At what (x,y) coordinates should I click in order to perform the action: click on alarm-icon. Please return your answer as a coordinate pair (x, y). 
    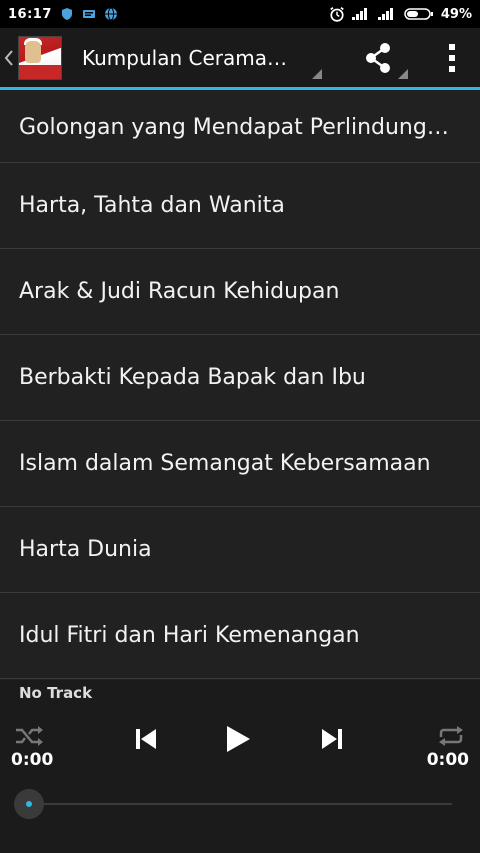
    Looking at the image, I should click on (337, 14).